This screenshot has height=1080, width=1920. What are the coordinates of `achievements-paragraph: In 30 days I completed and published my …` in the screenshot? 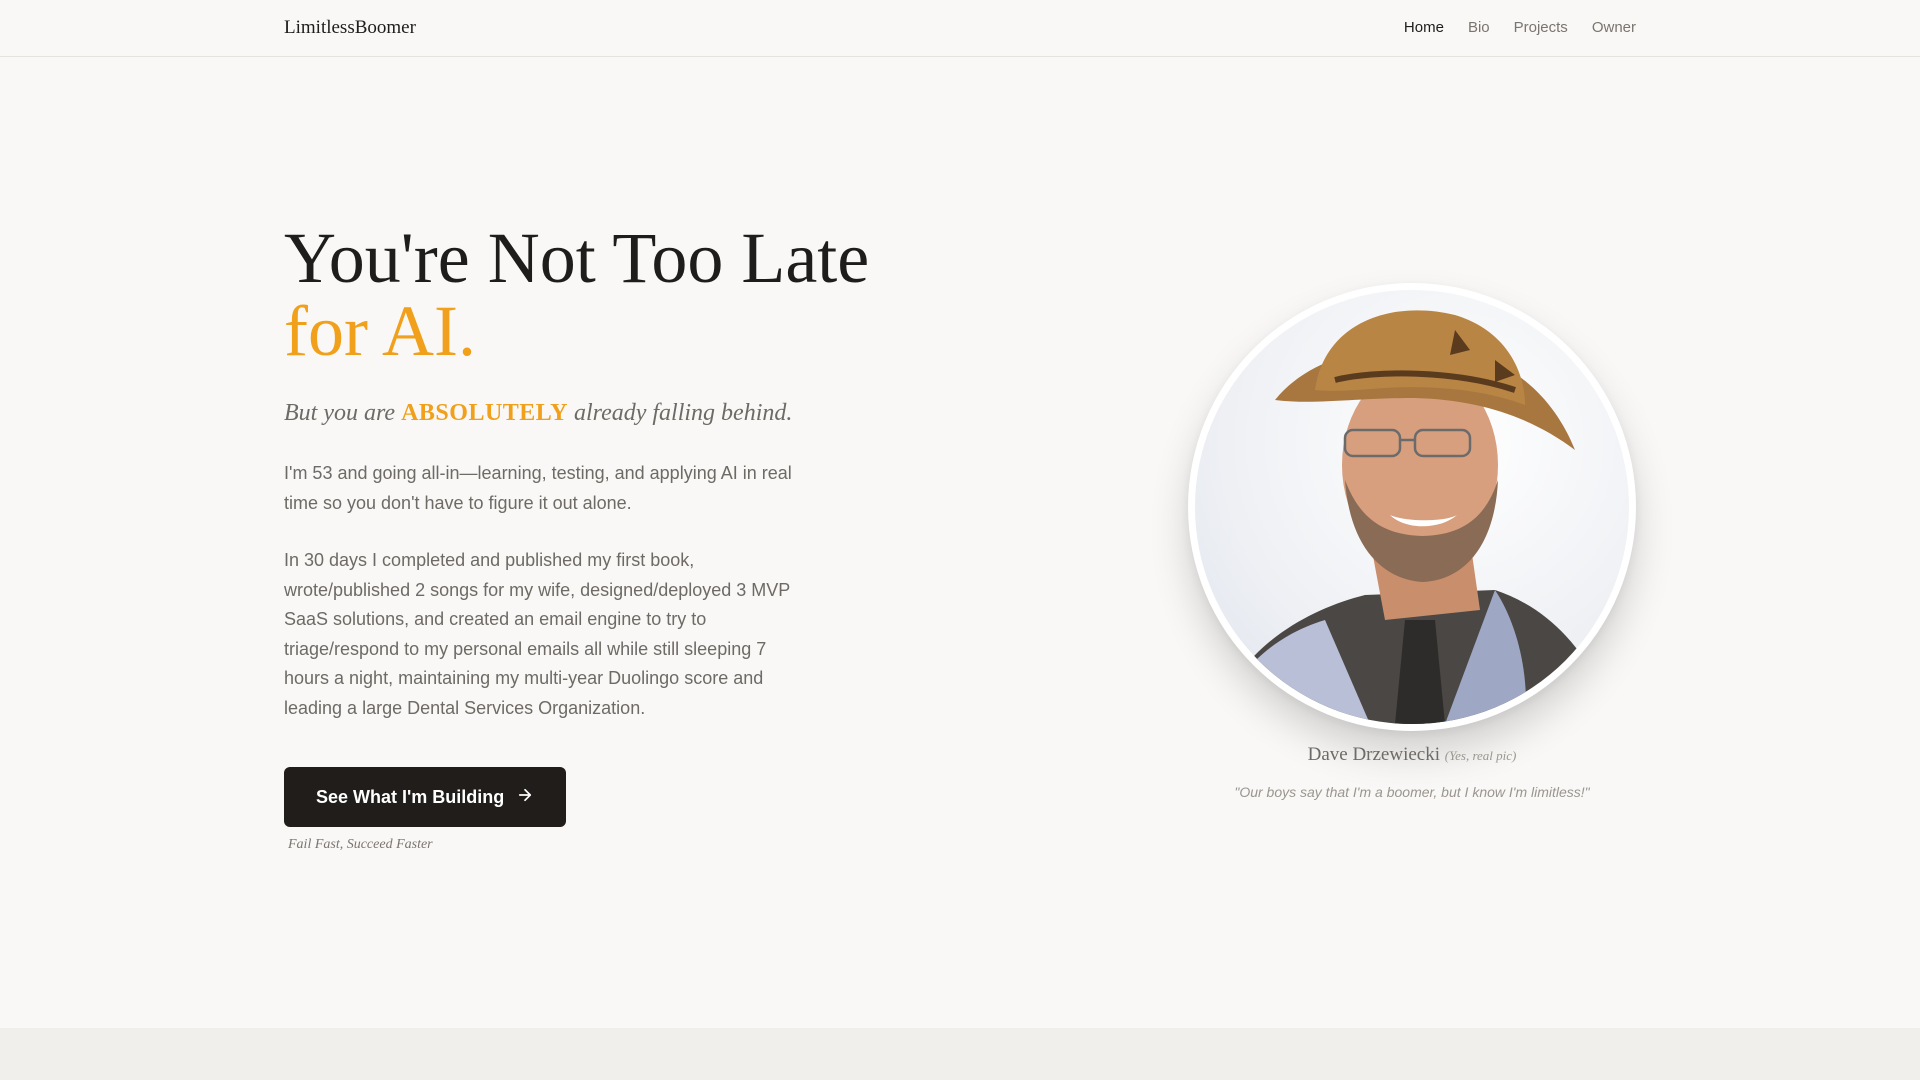 It's located at (537, 634).